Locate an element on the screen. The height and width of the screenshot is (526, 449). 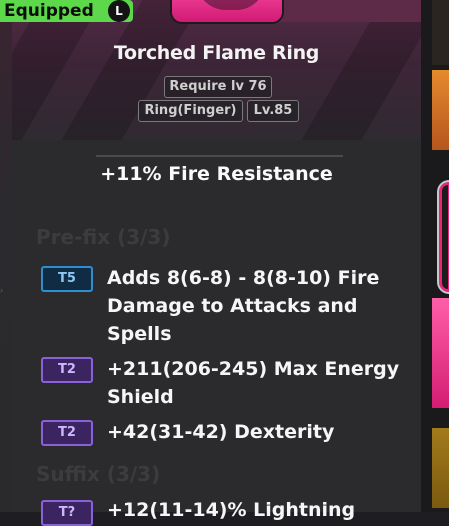
suffix-heading: Suffix (3/3) is located at coordinates (98, 474).